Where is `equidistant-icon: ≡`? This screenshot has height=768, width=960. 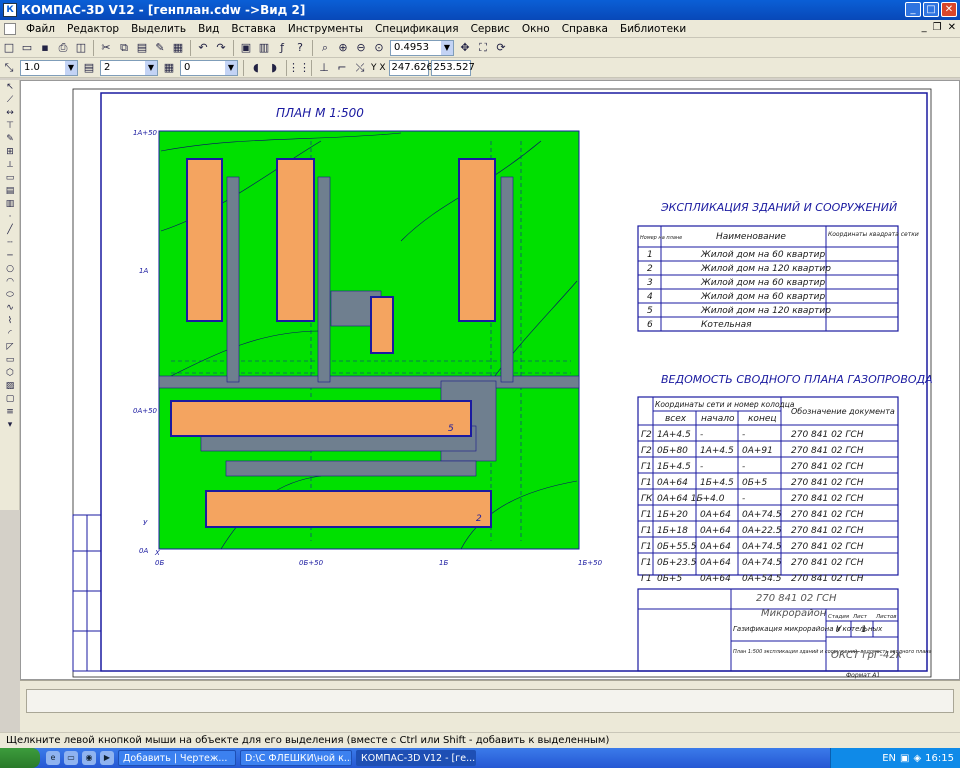
equidistant-icon: ≡ is located at coordinates (10, 411).